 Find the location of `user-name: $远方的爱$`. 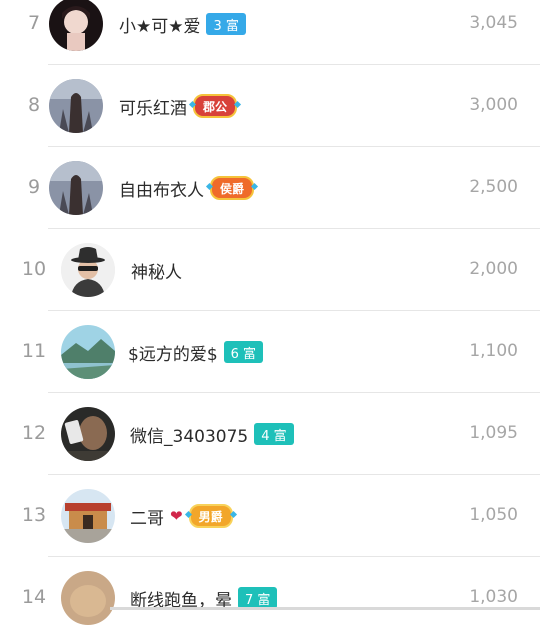

user-name: $远方的爱$ is located at coordinates (173, 354).